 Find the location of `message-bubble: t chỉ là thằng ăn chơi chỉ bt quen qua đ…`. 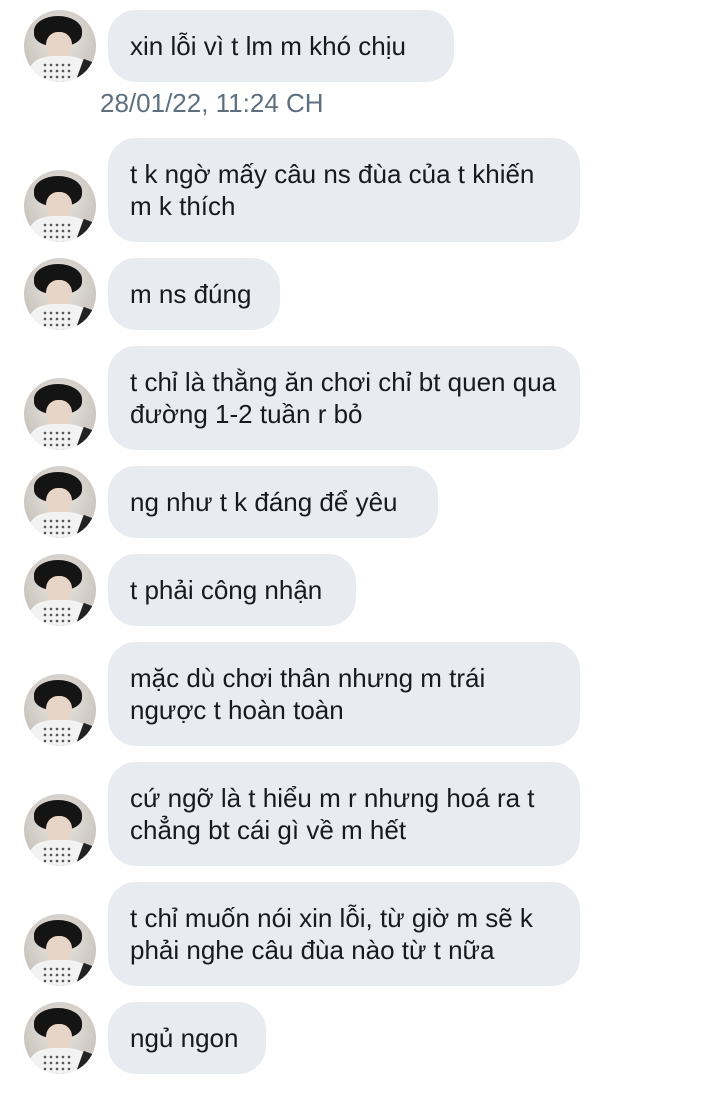

message-bubble: t chỉ là thằng ăn chơi chỉ bt quen qua đ… is located at coordinates (344, 398).